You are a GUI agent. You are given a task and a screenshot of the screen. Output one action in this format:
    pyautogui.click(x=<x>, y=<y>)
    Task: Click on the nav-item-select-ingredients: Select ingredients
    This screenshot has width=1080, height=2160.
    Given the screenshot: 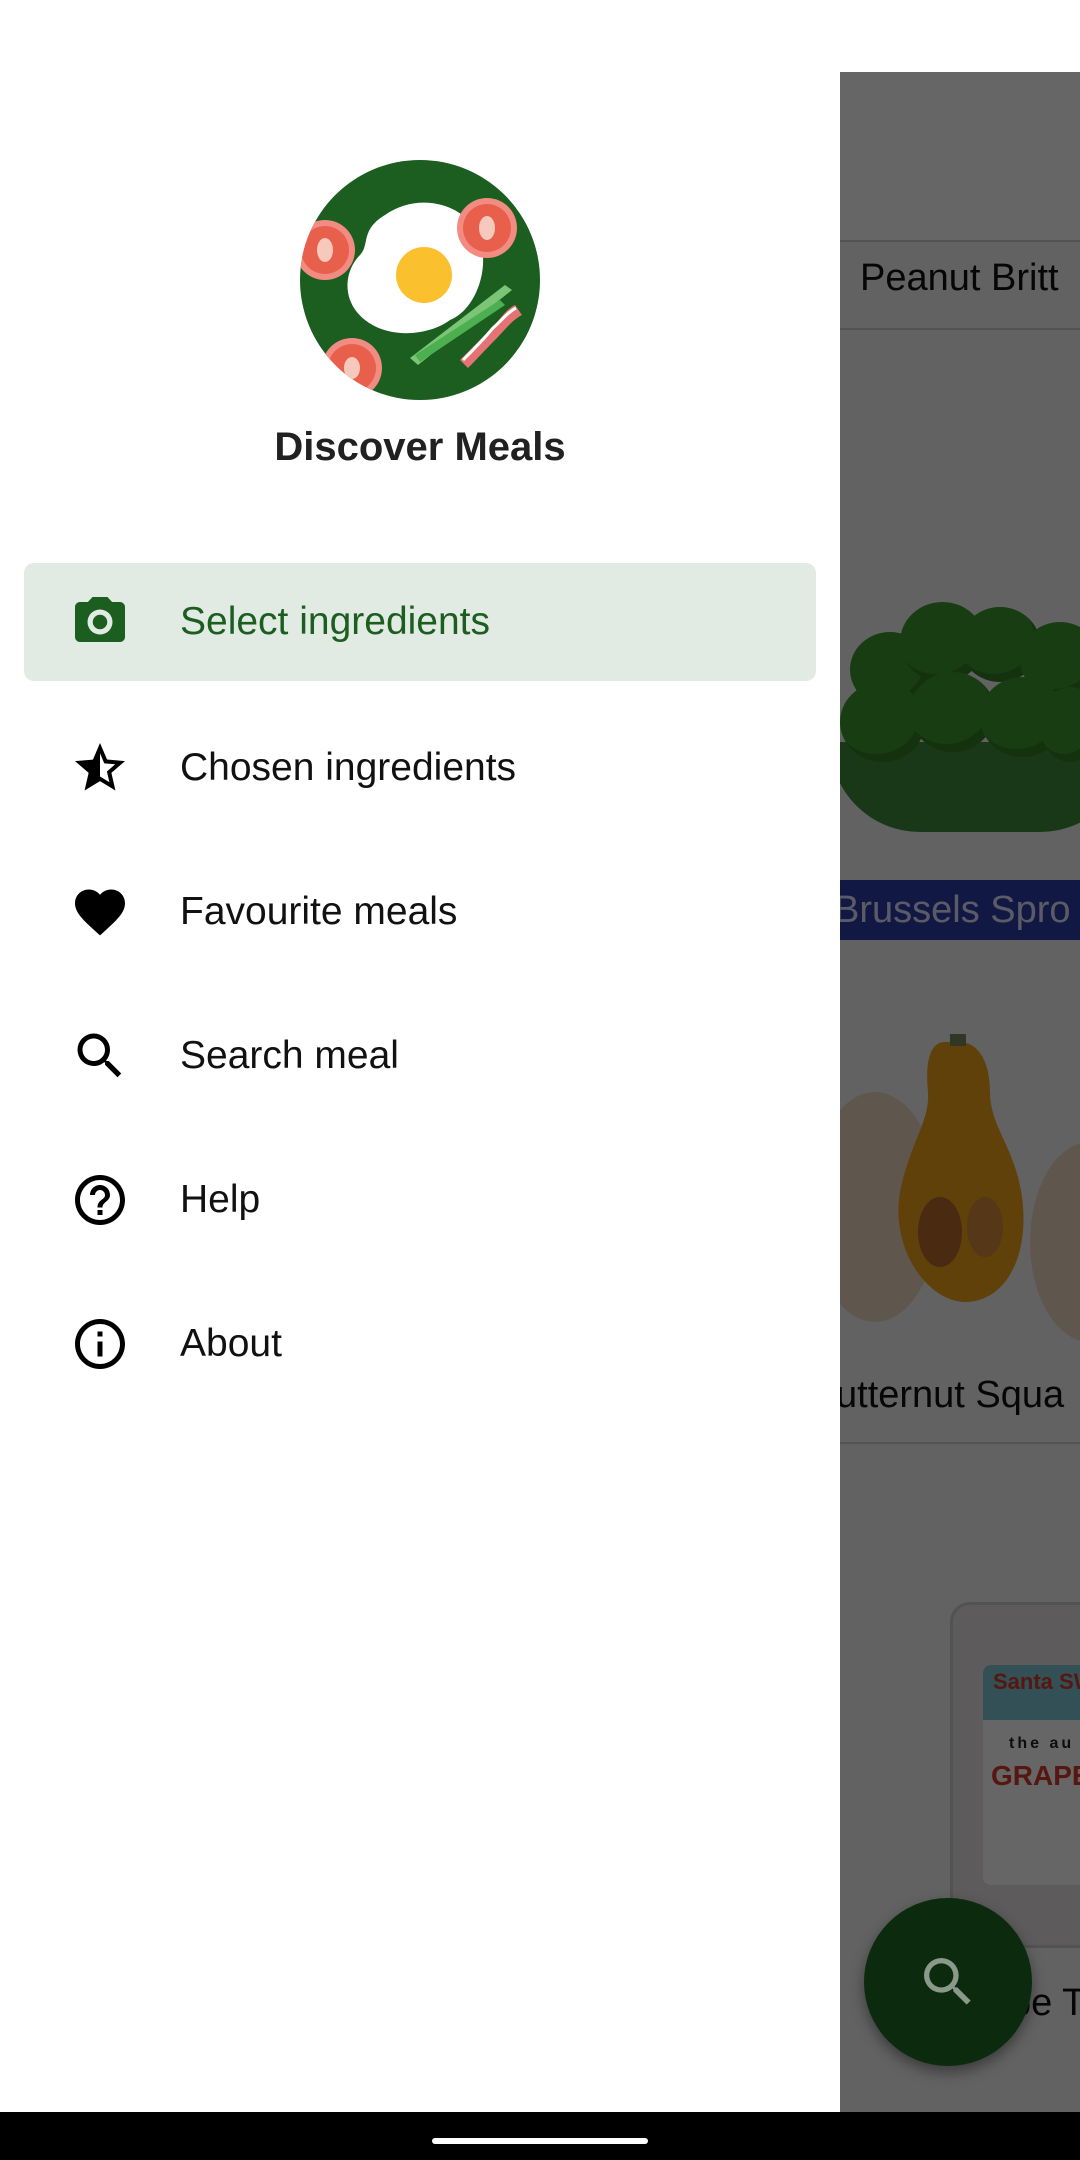 What is the action you would take?
    pyautogui.click(x=420, y=622)
    